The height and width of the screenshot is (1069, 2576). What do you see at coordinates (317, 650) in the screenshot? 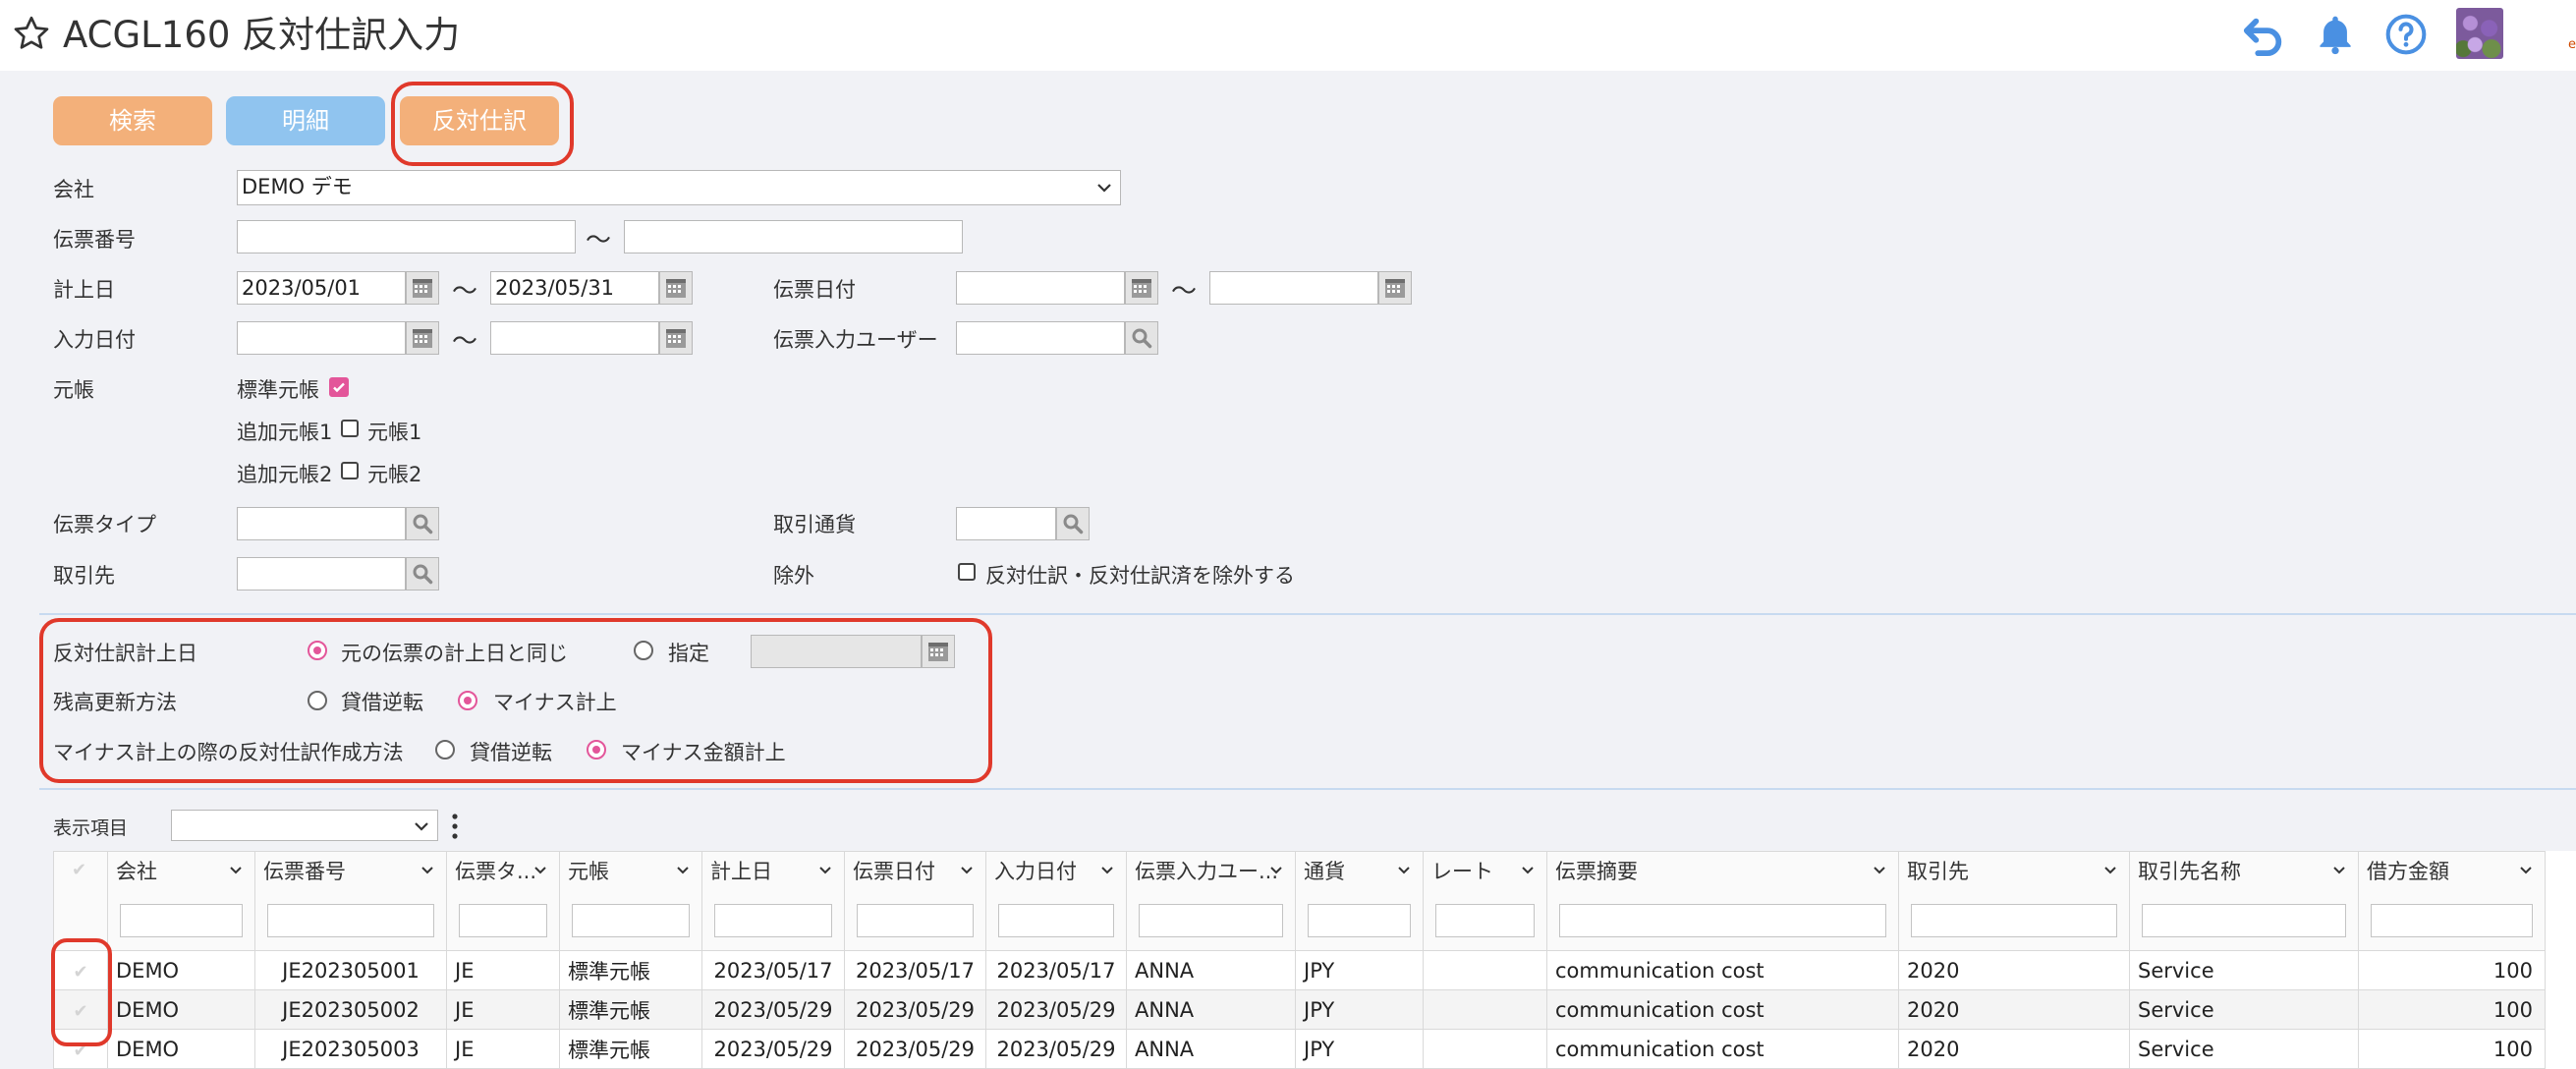
I see `reverse-posting-same-radio` at bounding box center [317, 650].